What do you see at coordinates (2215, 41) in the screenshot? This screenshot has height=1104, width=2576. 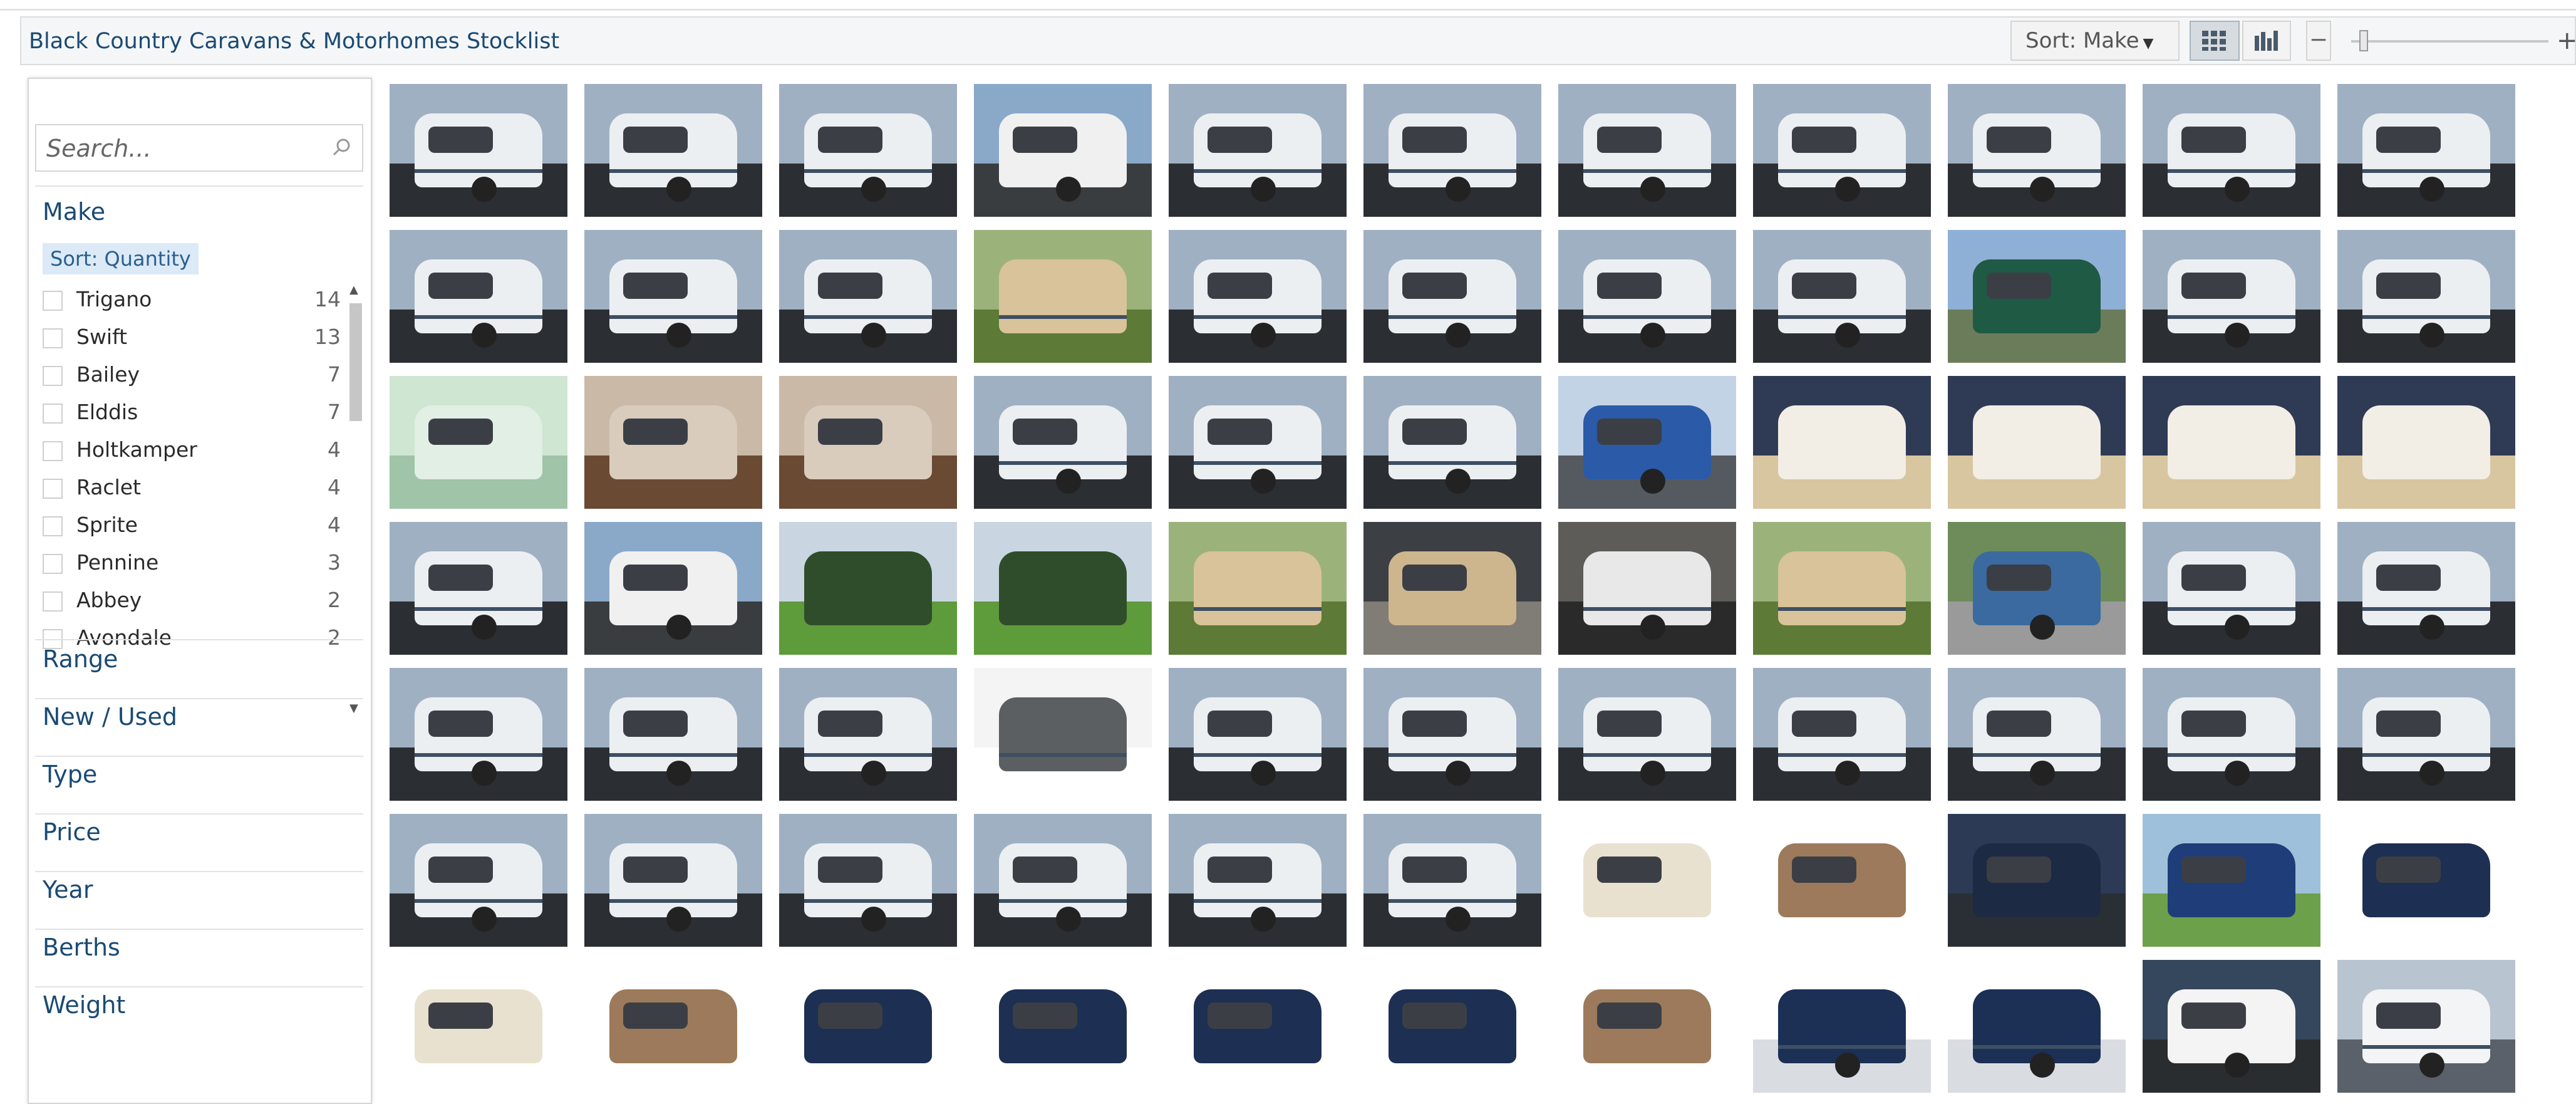 I see `grid-view-button` at bounding box center [2215, 41].